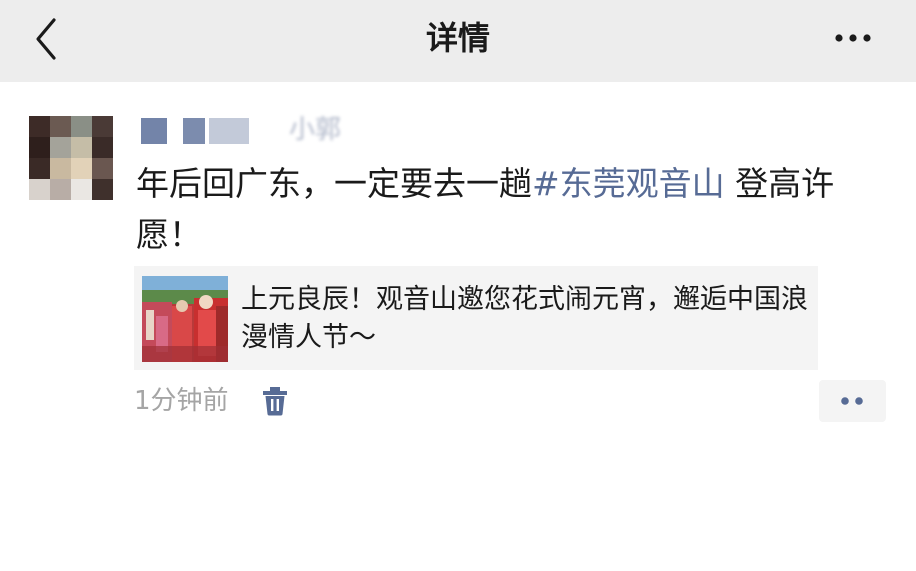 This screenshot has height=571, width=916. I want to click on avatar, so click(71, 158).